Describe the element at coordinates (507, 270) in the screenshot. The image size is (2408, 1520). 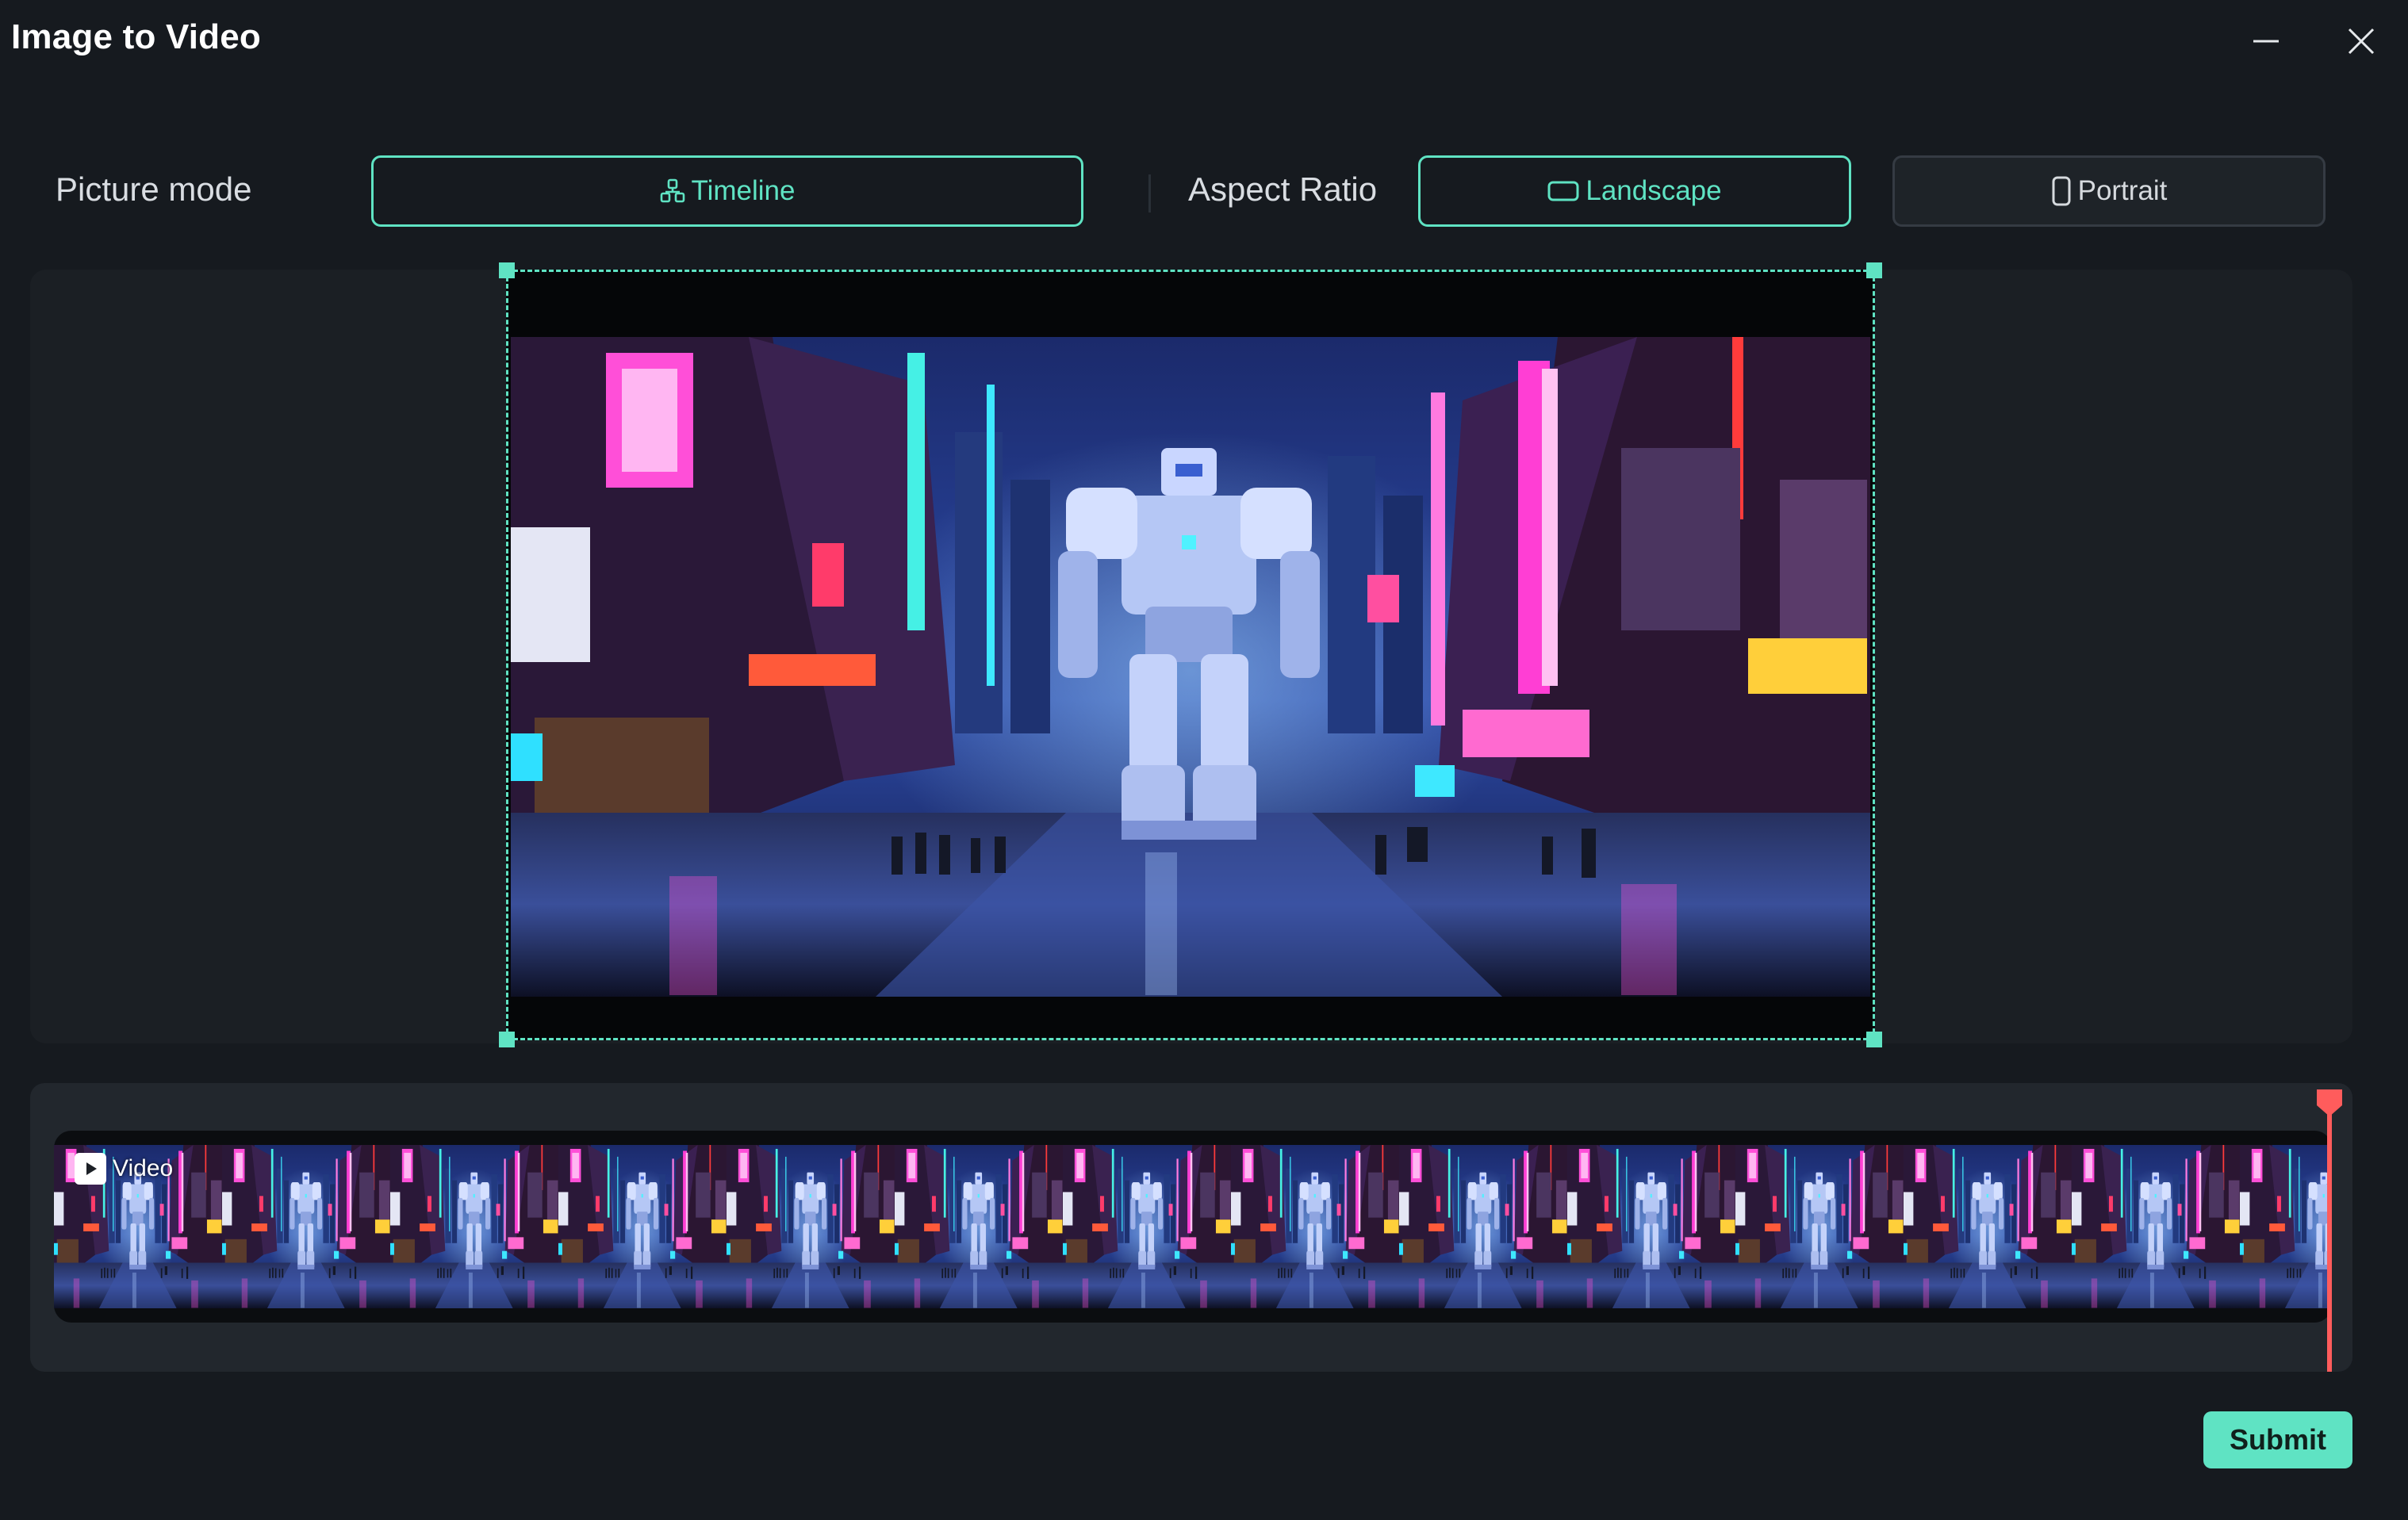
I see `resize-handle-top-left` at that location.